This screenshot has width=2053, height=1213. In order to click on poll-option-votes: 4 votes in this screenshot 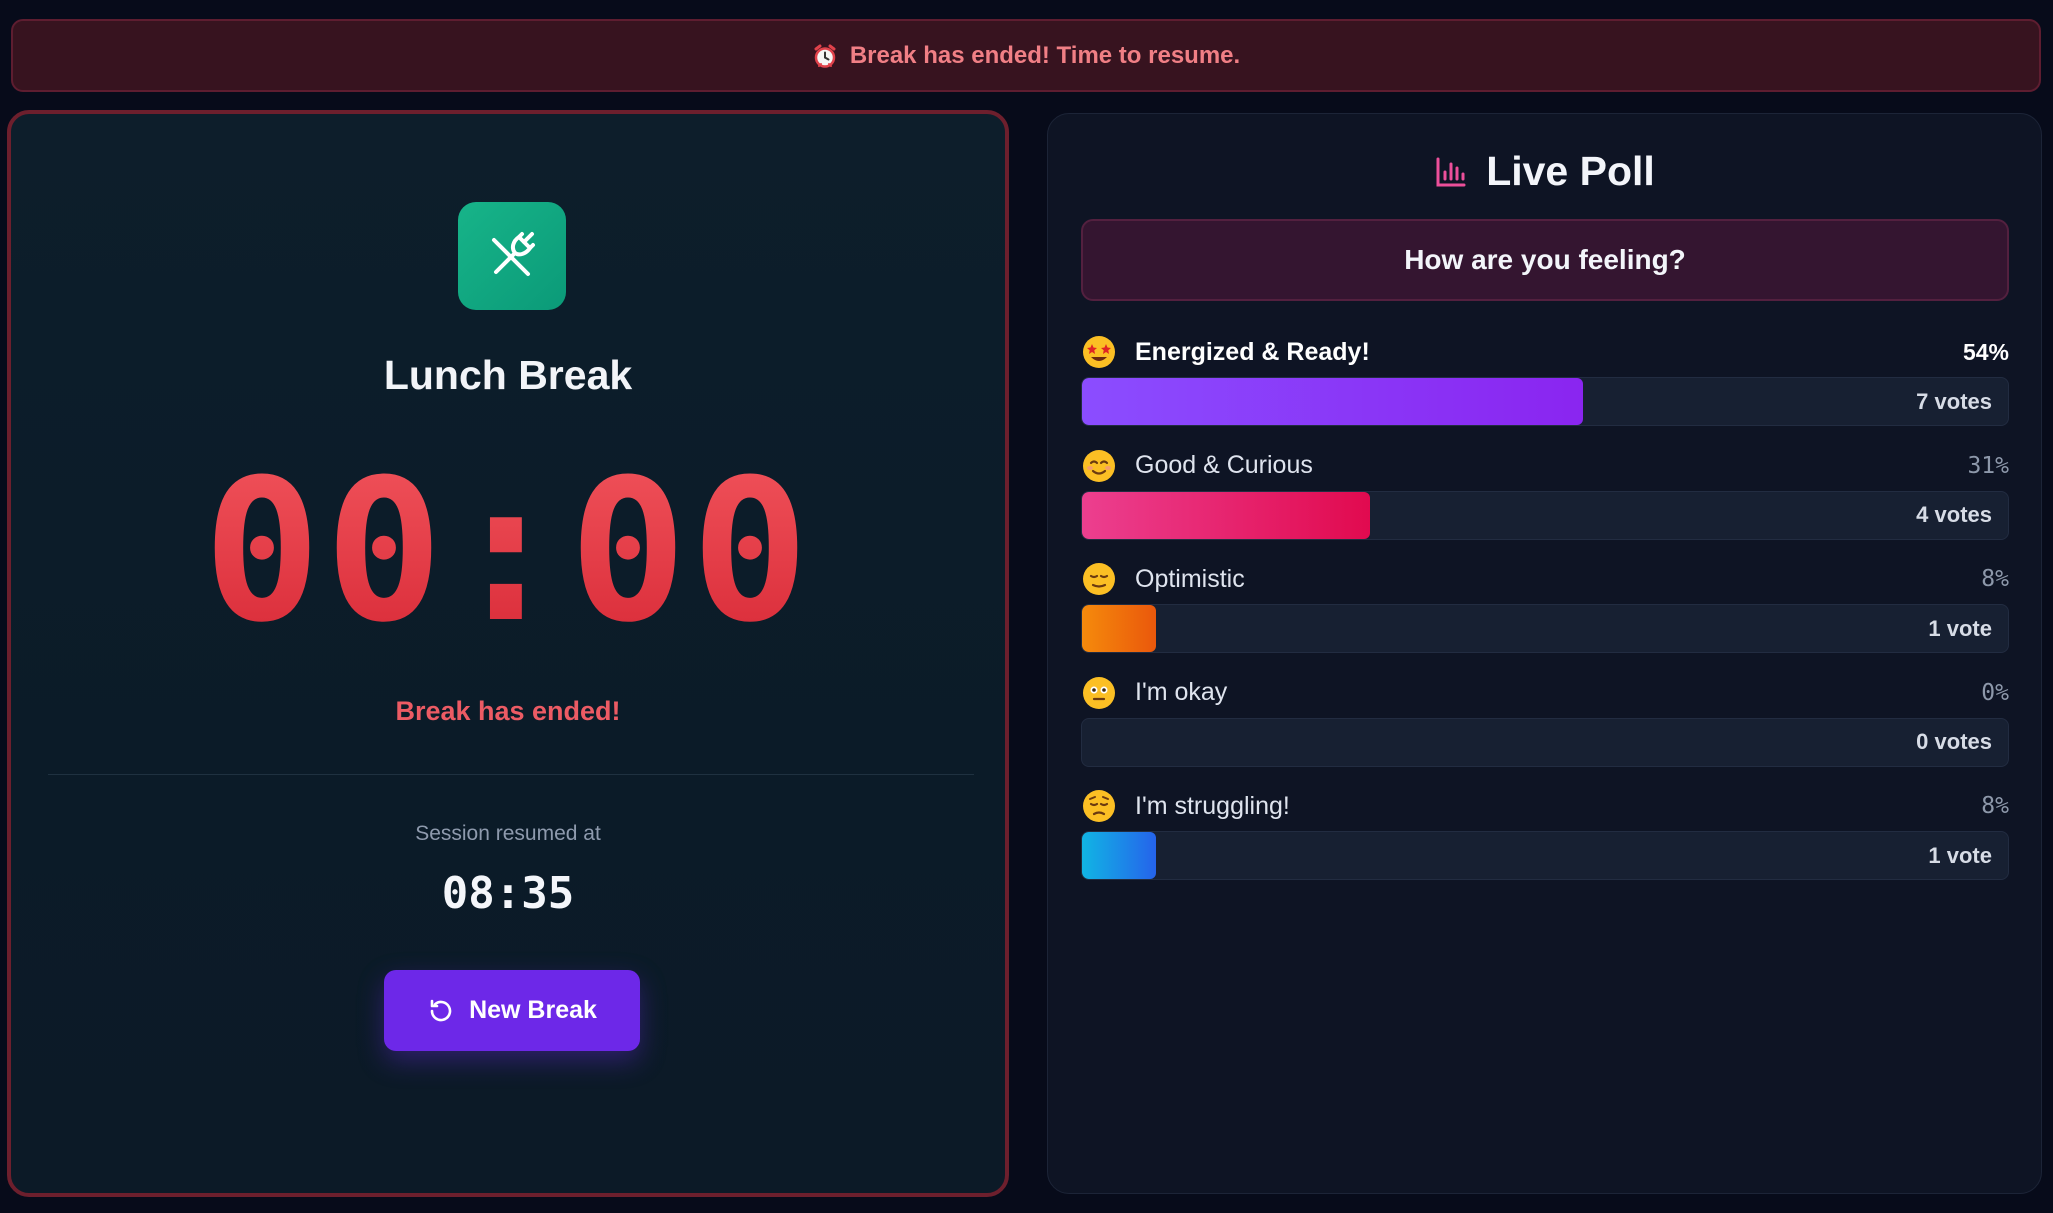, I will do `click(1954, 514)`.